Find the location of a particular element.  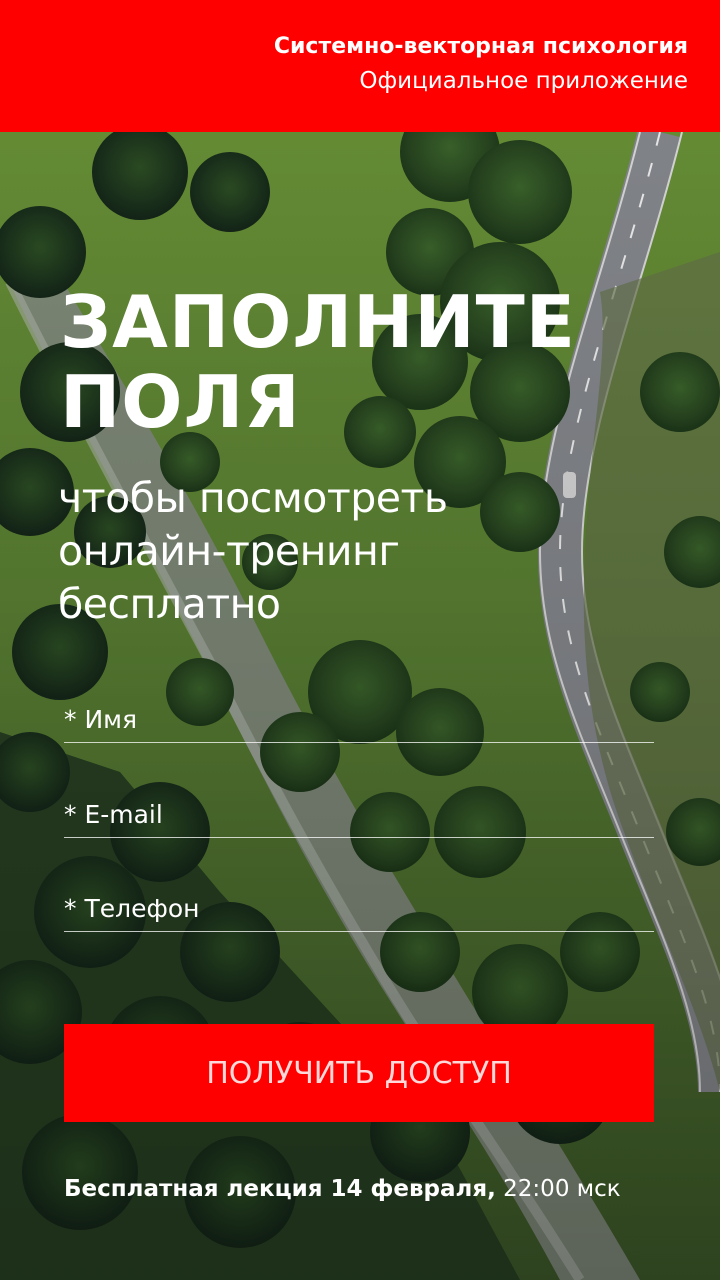

headline-line: ЗАПОЛНИТЕ is located at coordinates (318, 322).